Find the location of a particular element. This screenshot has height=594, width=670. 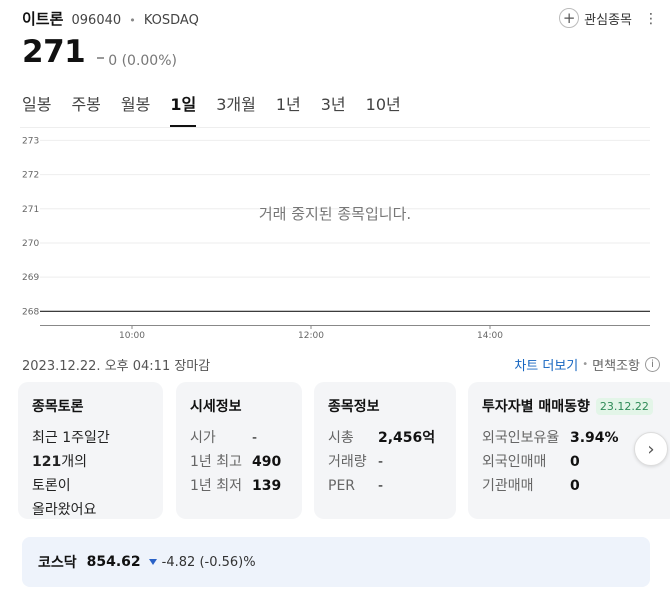

card-title-text: 투자자별 매매동향 is located at coordinates (536, 407).